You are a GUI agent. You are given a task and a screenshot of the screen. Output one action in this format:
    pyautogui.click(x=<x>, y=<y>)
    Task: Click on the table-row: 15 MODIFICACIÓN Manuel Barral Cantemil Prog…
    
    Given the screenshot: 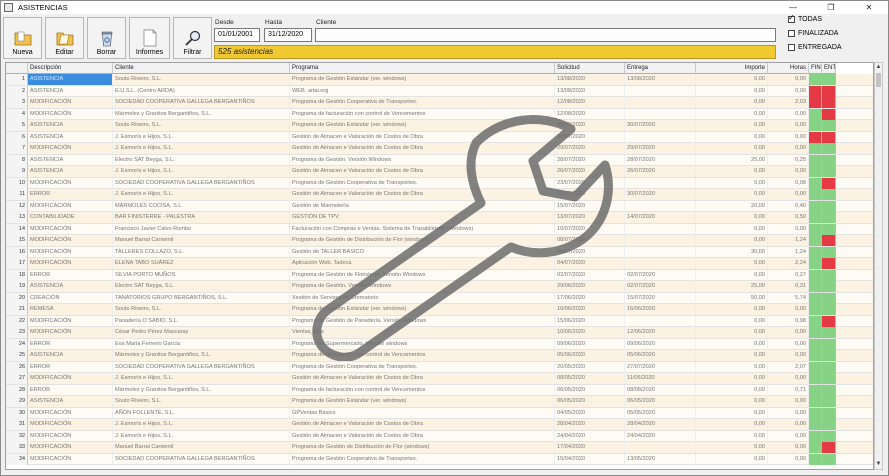 What is the action you would take?
    pyautogui.click(x=439, y=241)
    